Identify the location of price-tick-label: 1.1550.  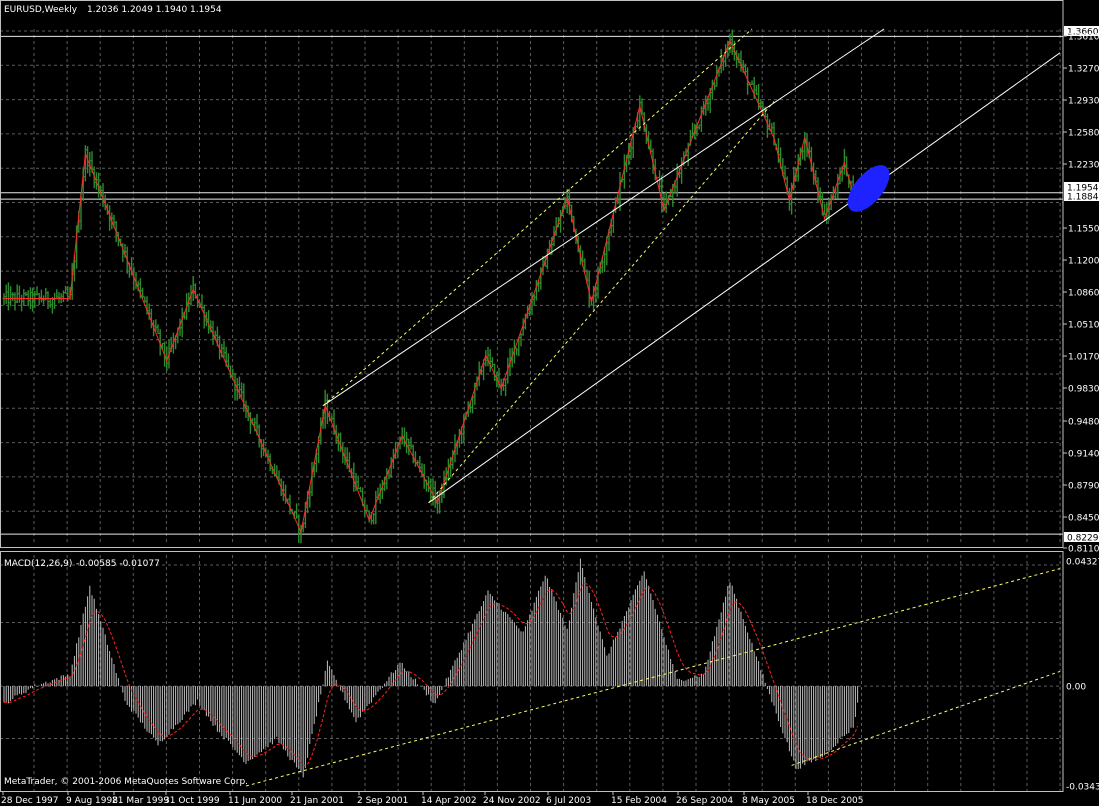
(1083, 230).